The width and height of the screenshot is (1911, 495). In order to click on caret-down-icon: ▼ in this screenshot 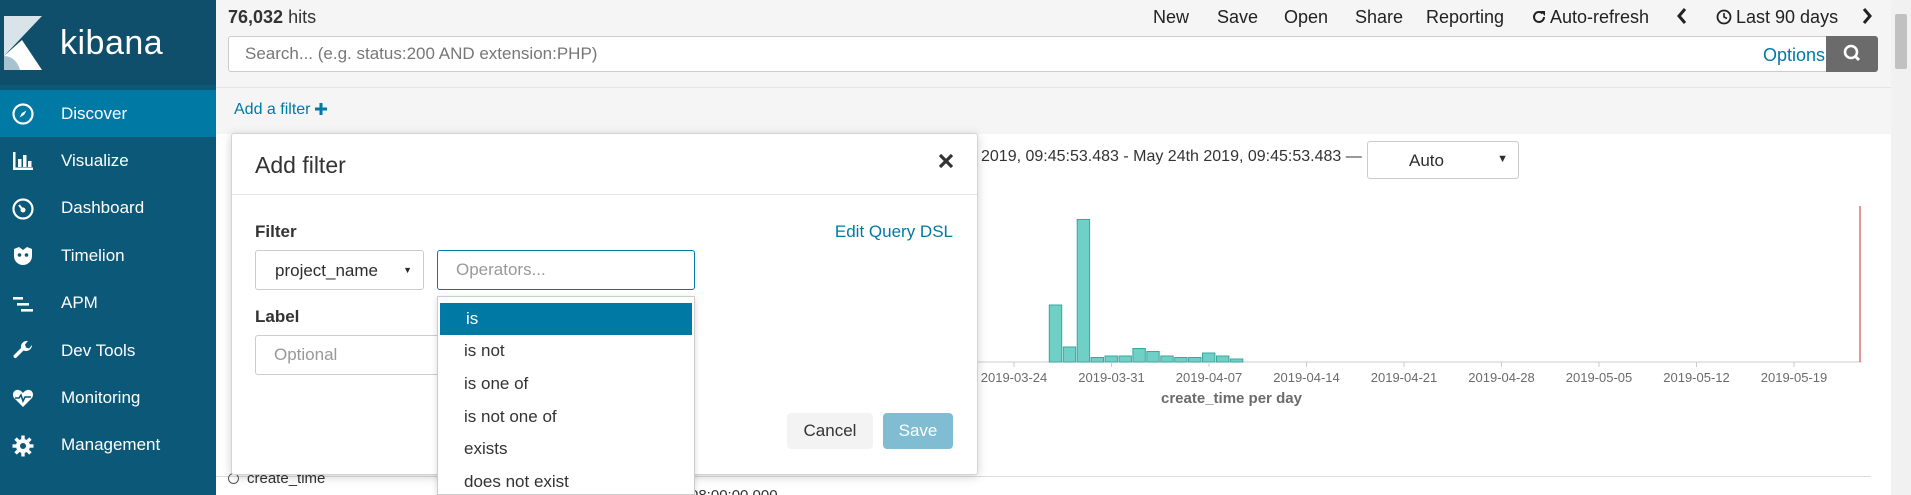, I will do `click(407, 270)`.